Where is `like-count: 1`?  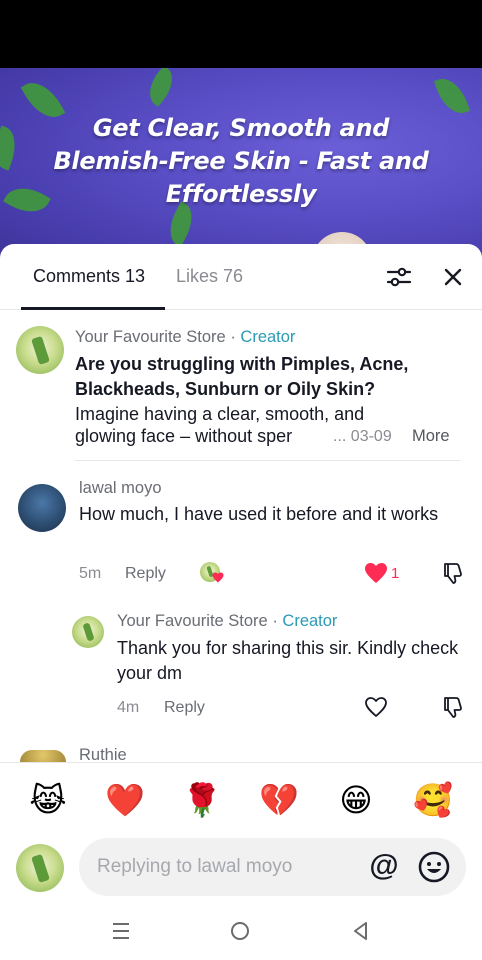 like-count: 1 is located at coordinates (395, 573).